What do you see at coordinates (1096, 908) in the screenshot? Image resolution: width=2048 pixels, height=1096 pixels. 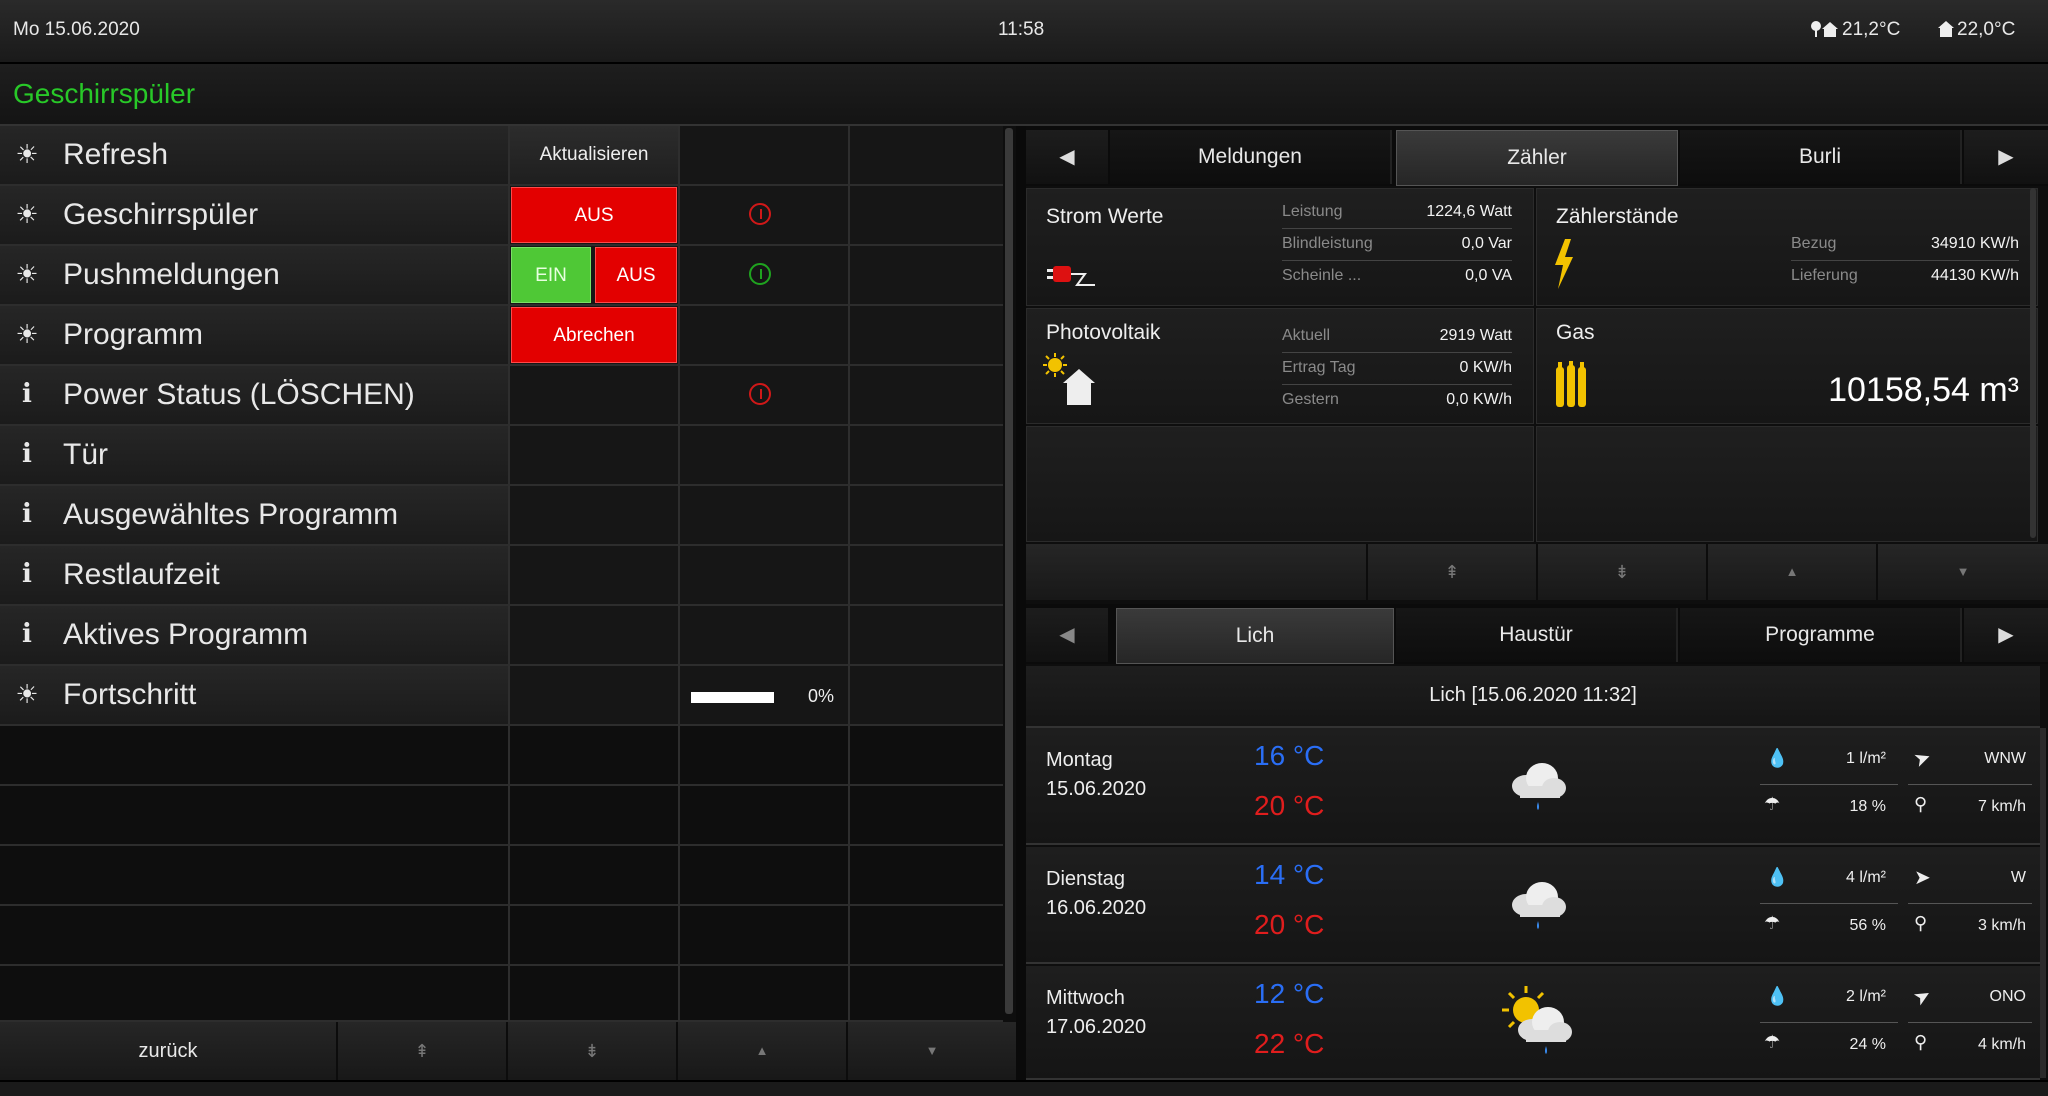 I see `forecast-date: 16.06.2020` at bounding box center [1096, 908].